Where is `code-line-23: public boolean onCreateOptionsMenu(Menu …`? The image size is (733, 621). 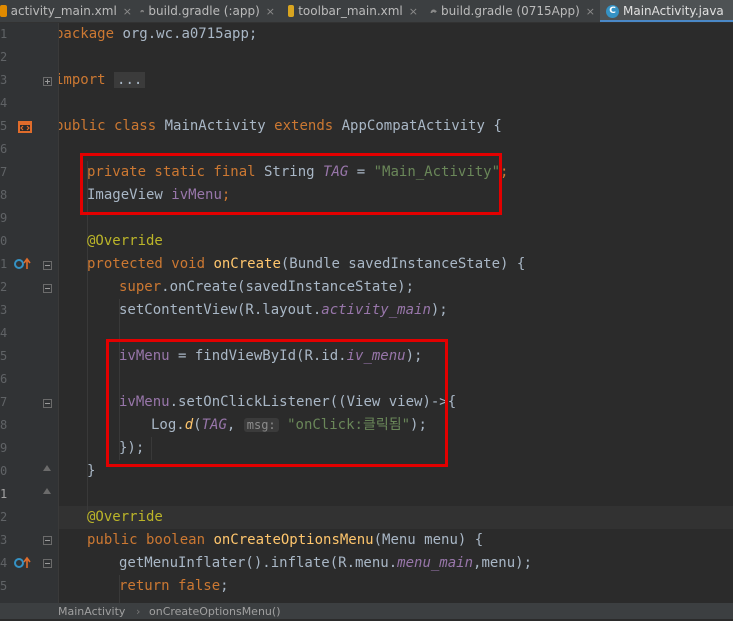
code-line-23: public boolean onCreateOptionsMenu(Menu … is located at coordinates (285, 540).